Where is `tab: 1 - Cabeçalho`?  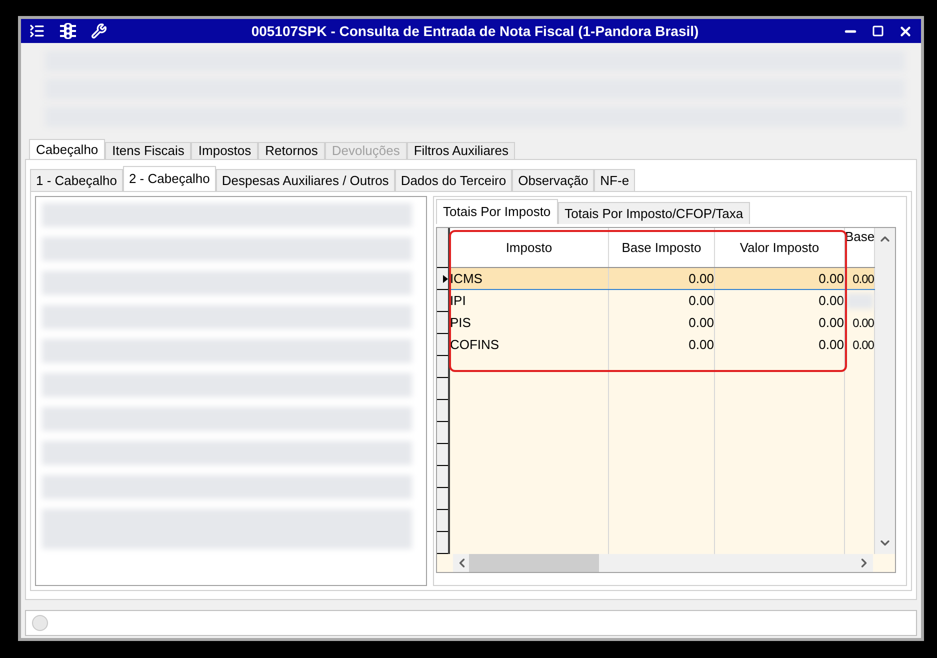
tab: 1 - Cabeçalho is located at coordinates (76, 180).